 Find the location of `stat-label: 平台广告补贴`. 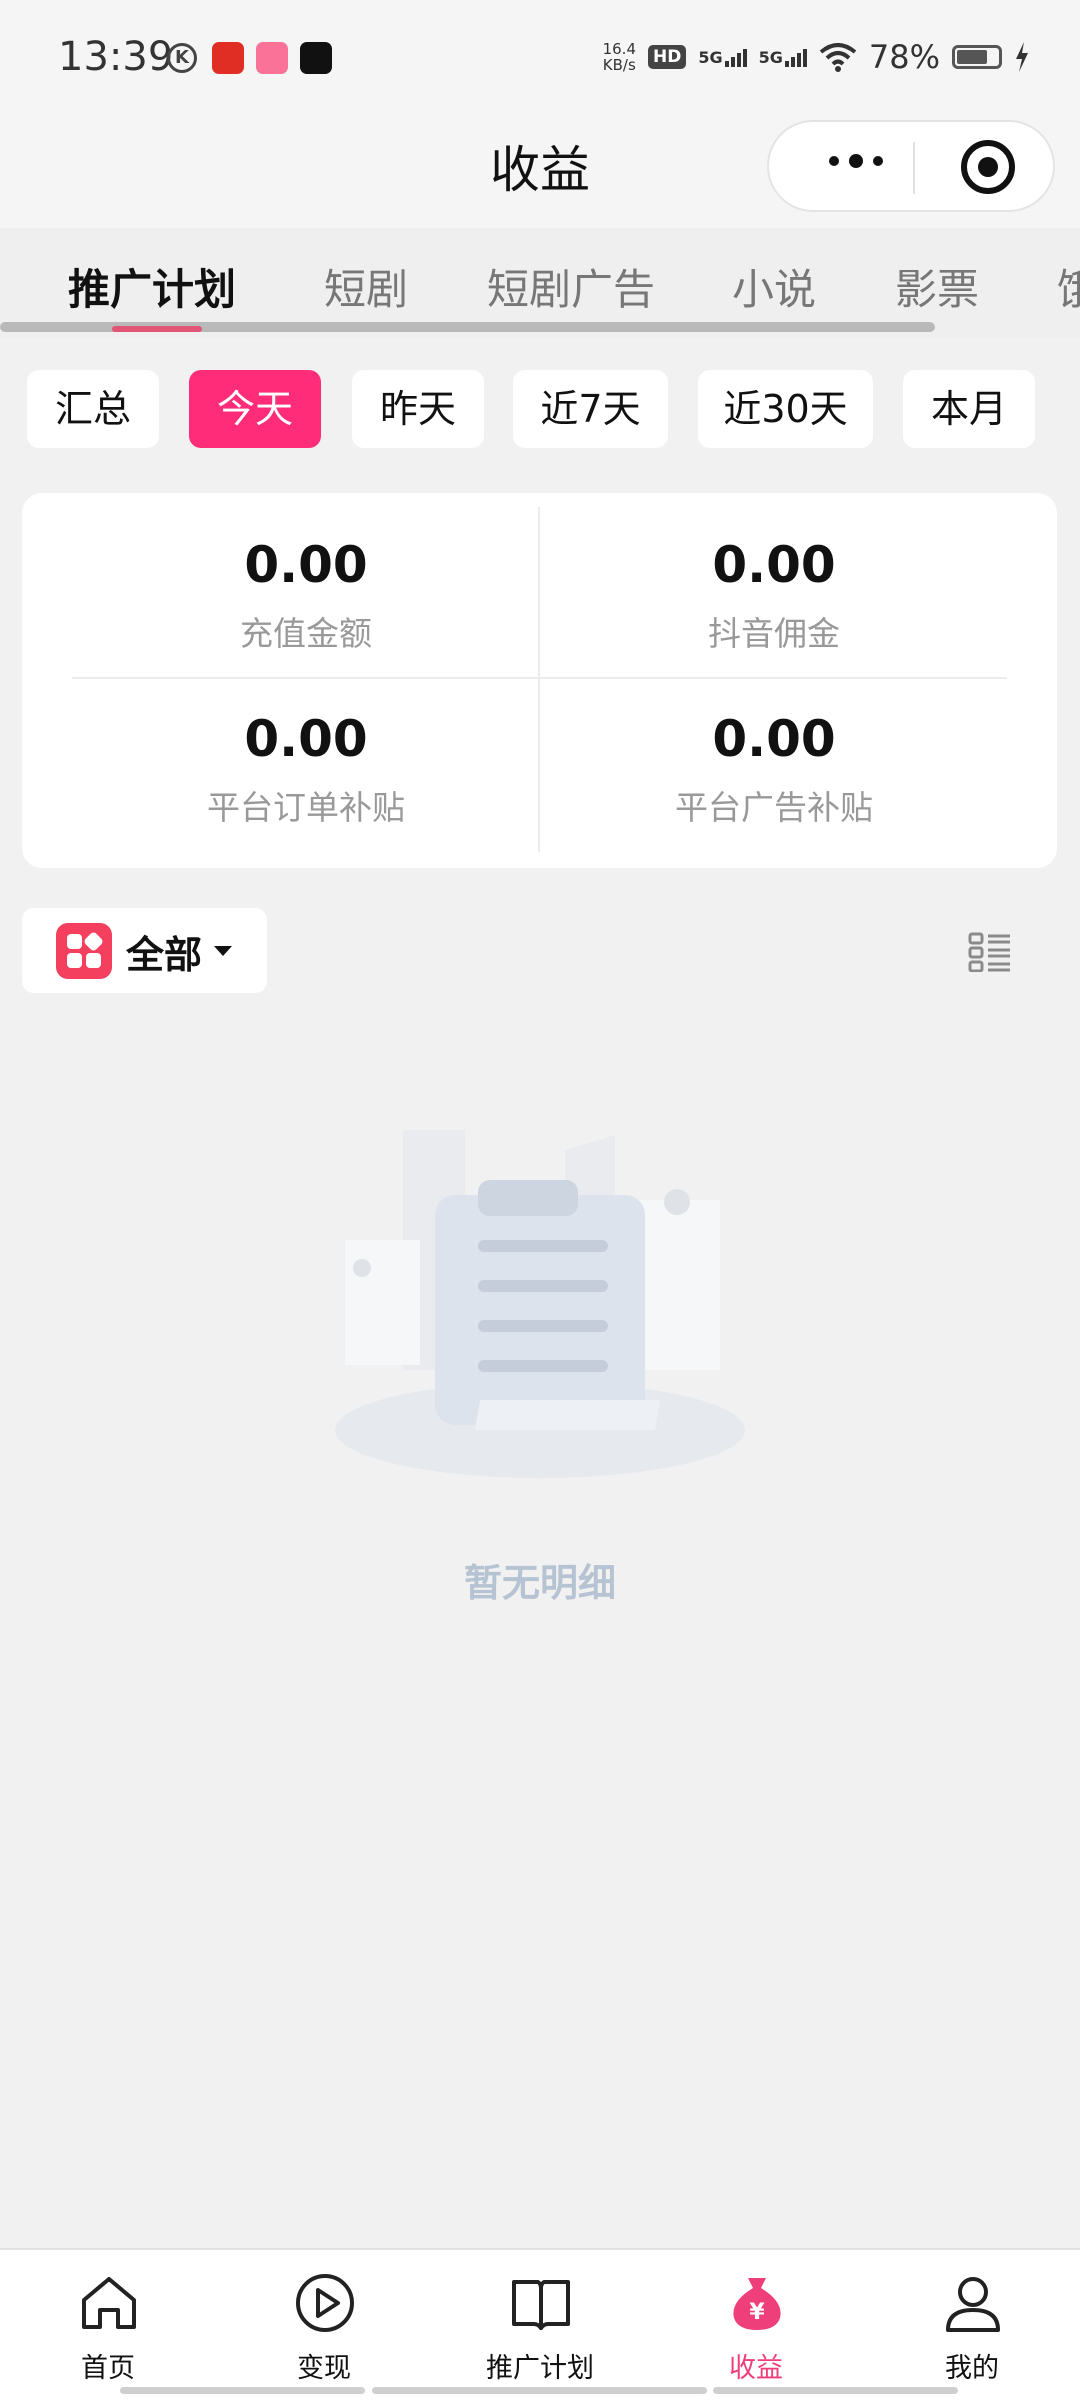

stat-label: 平台广告补贴 is located at coordinates (774, 807).